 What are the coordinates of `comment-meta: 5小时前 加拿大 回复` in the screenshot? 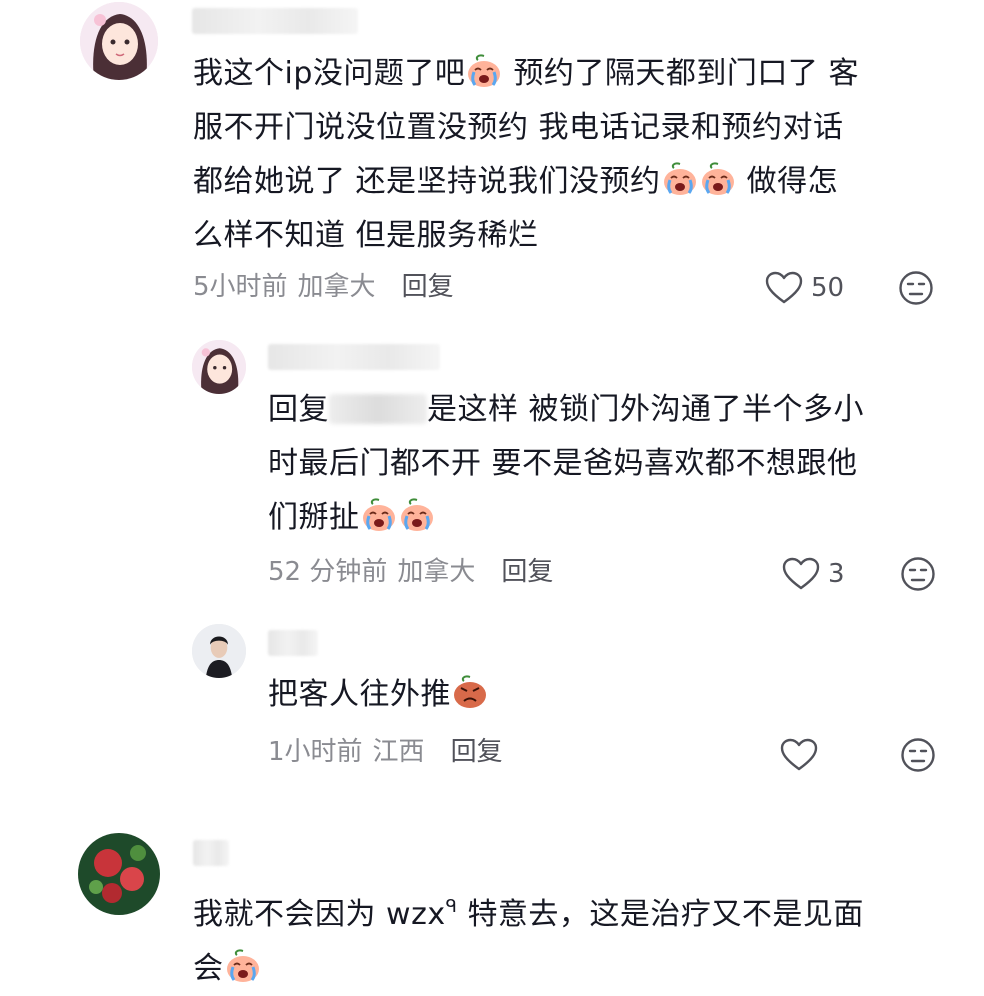 It's located at (328, 287).